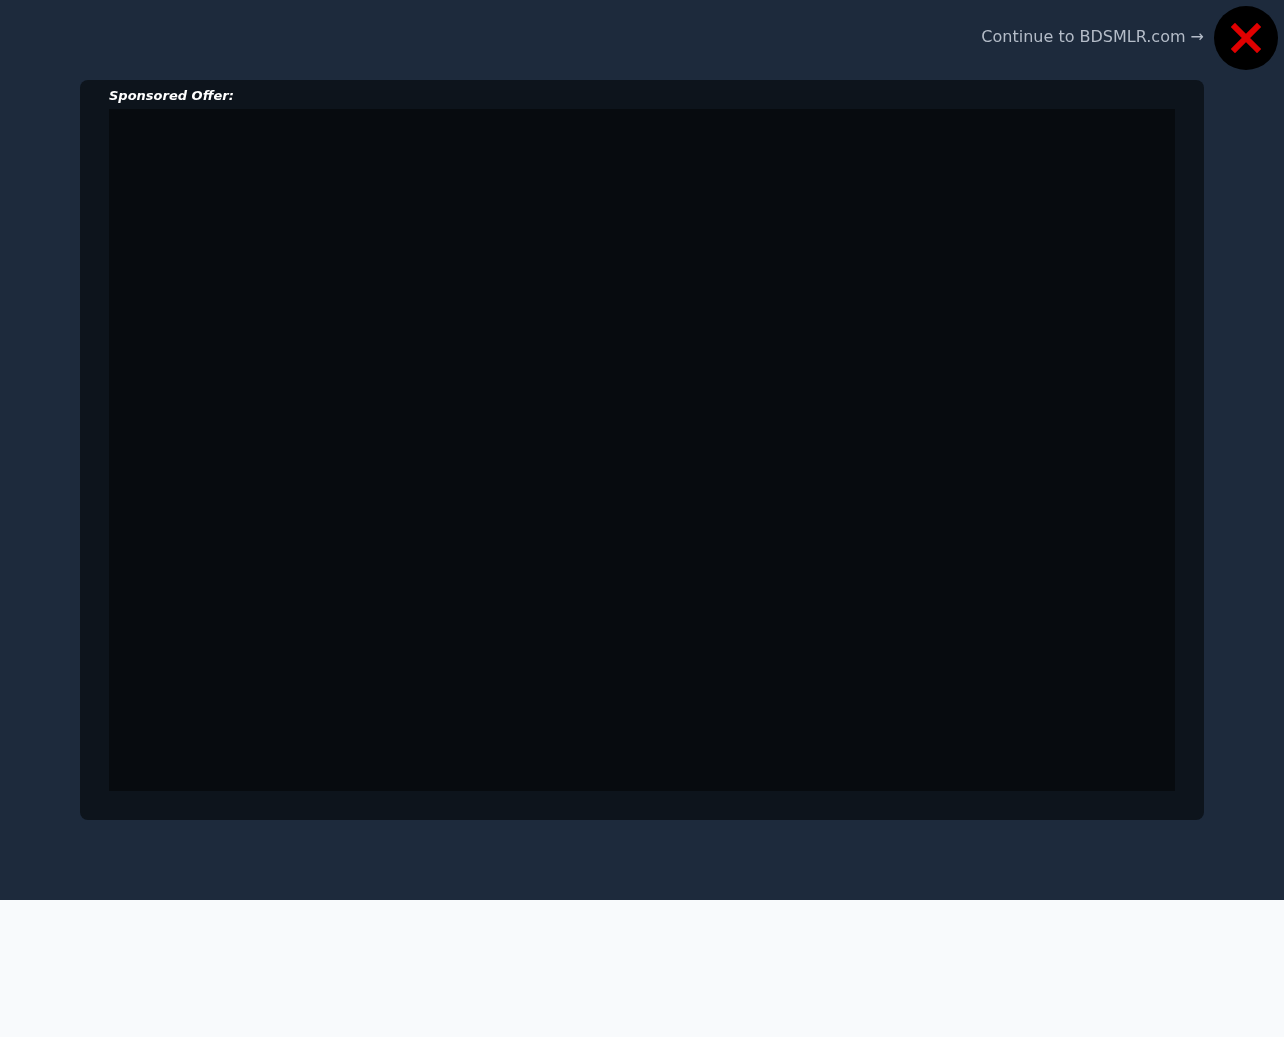  Describe the element at coordinates (172, 96) in the screenshot. I see `offer-label: Sponsored Offer:` at that location.